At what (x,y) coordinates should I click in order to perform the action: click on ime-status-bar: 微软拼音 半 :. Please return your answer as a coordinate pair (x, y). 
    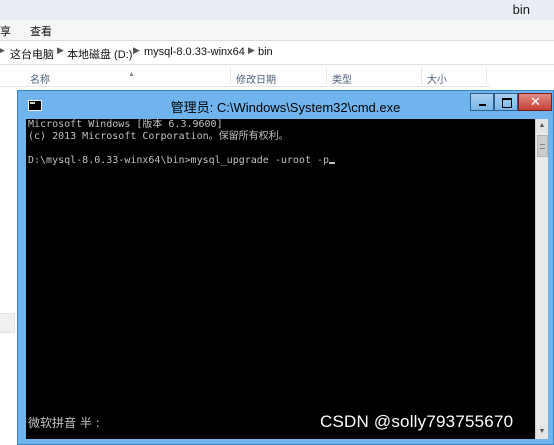
    Looking at the image, I should click on (64, 423).